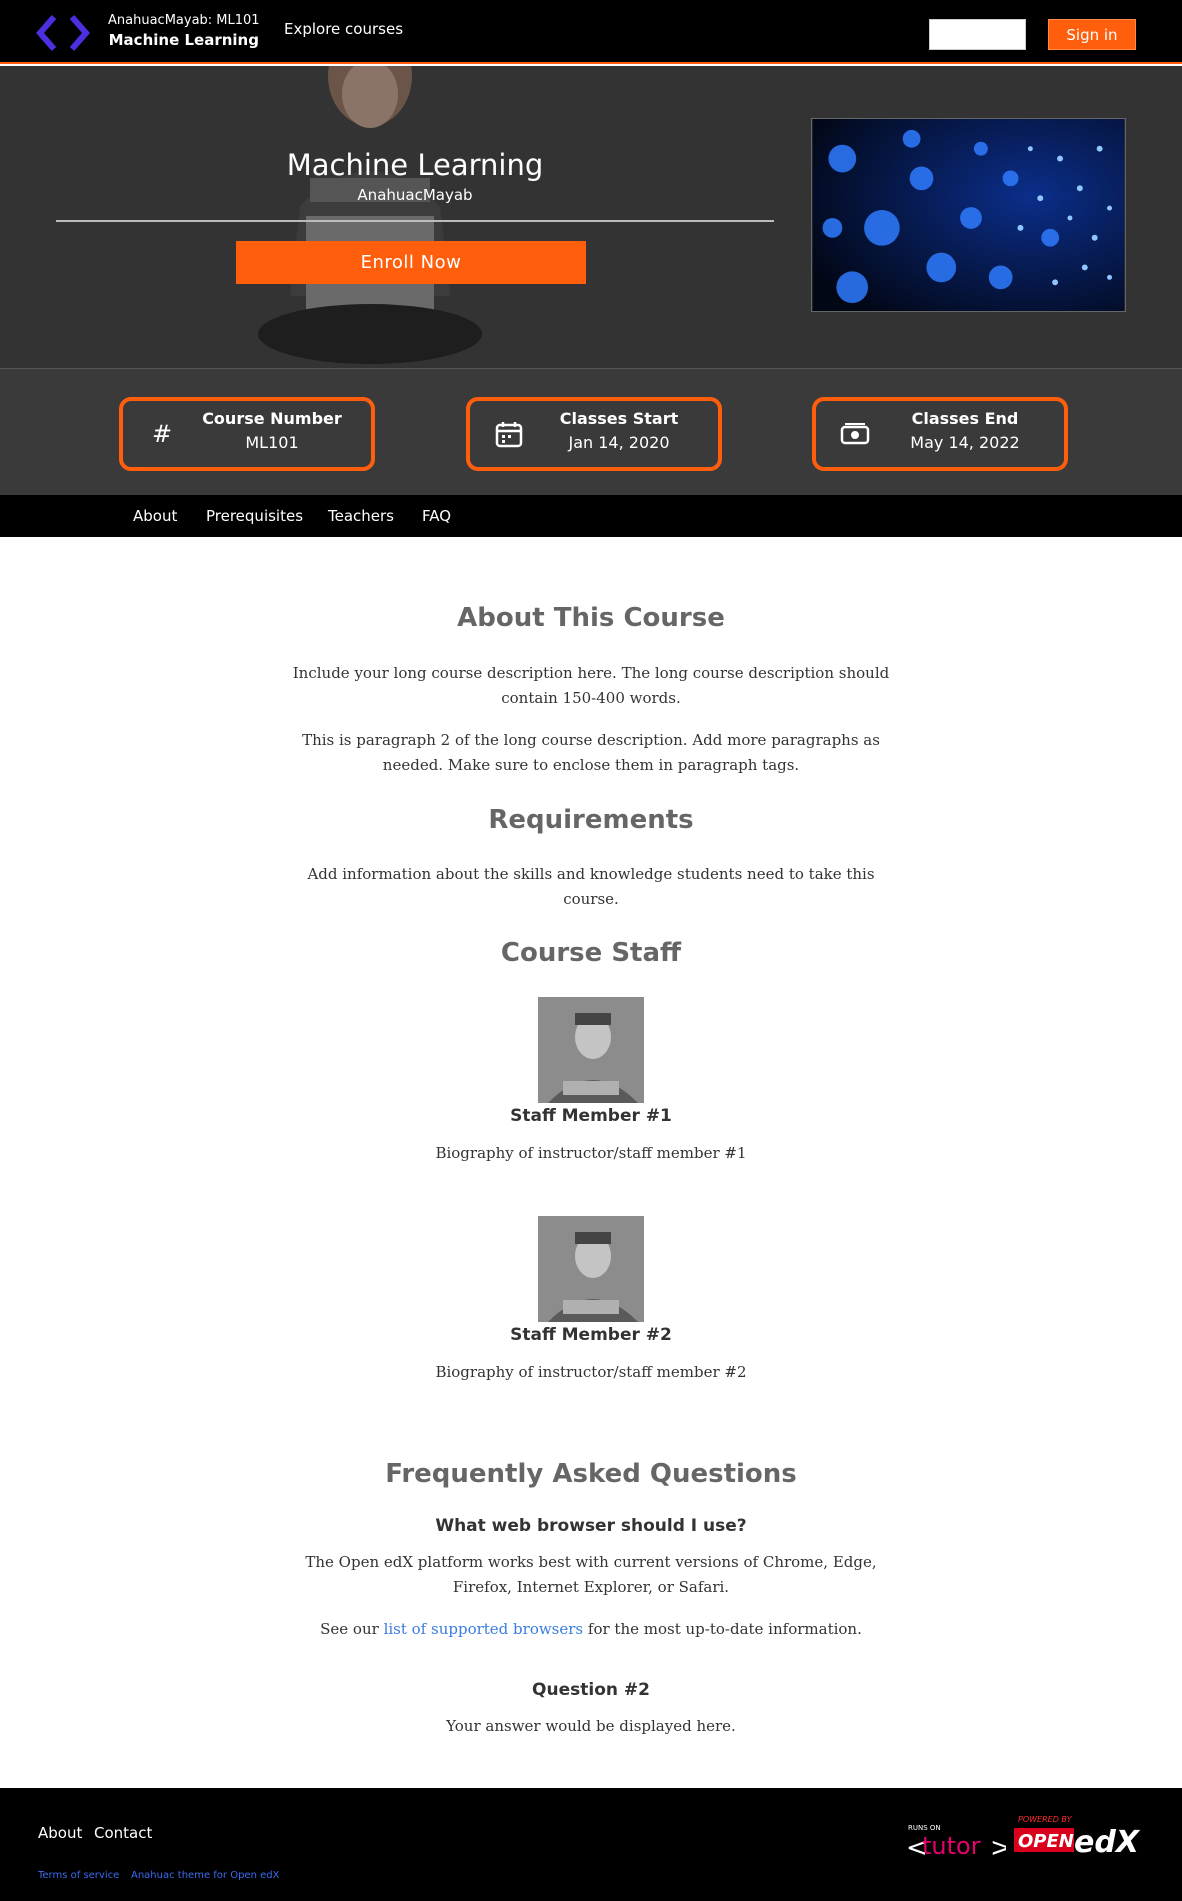 This screenshot has width=1182, height=1901. What do you see at coordinates (1092, 34) in the screenshot?
I see `sign-in-button: Sign in` at bounding box center [1092, 34].